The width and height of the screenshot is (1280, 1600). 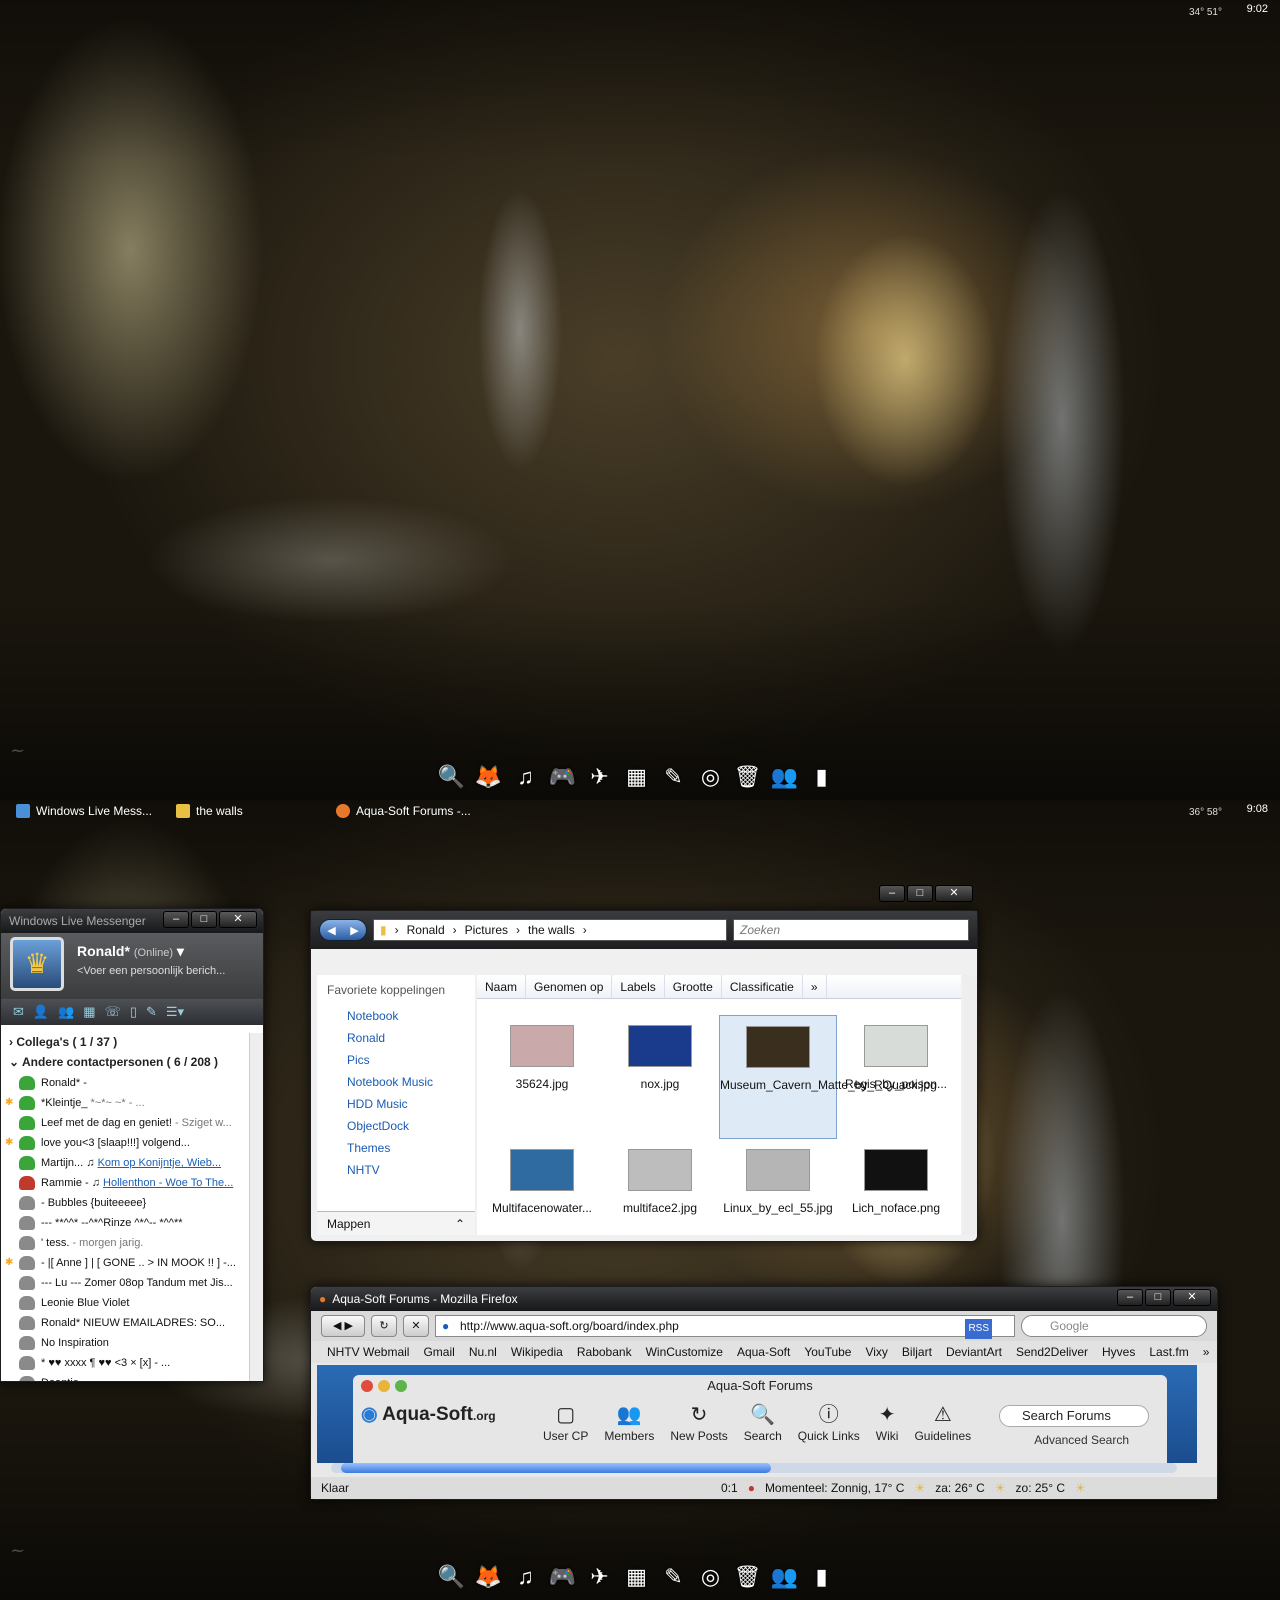 I want to click on breadcrumb-item: the walls, so click(x=551, y=930).